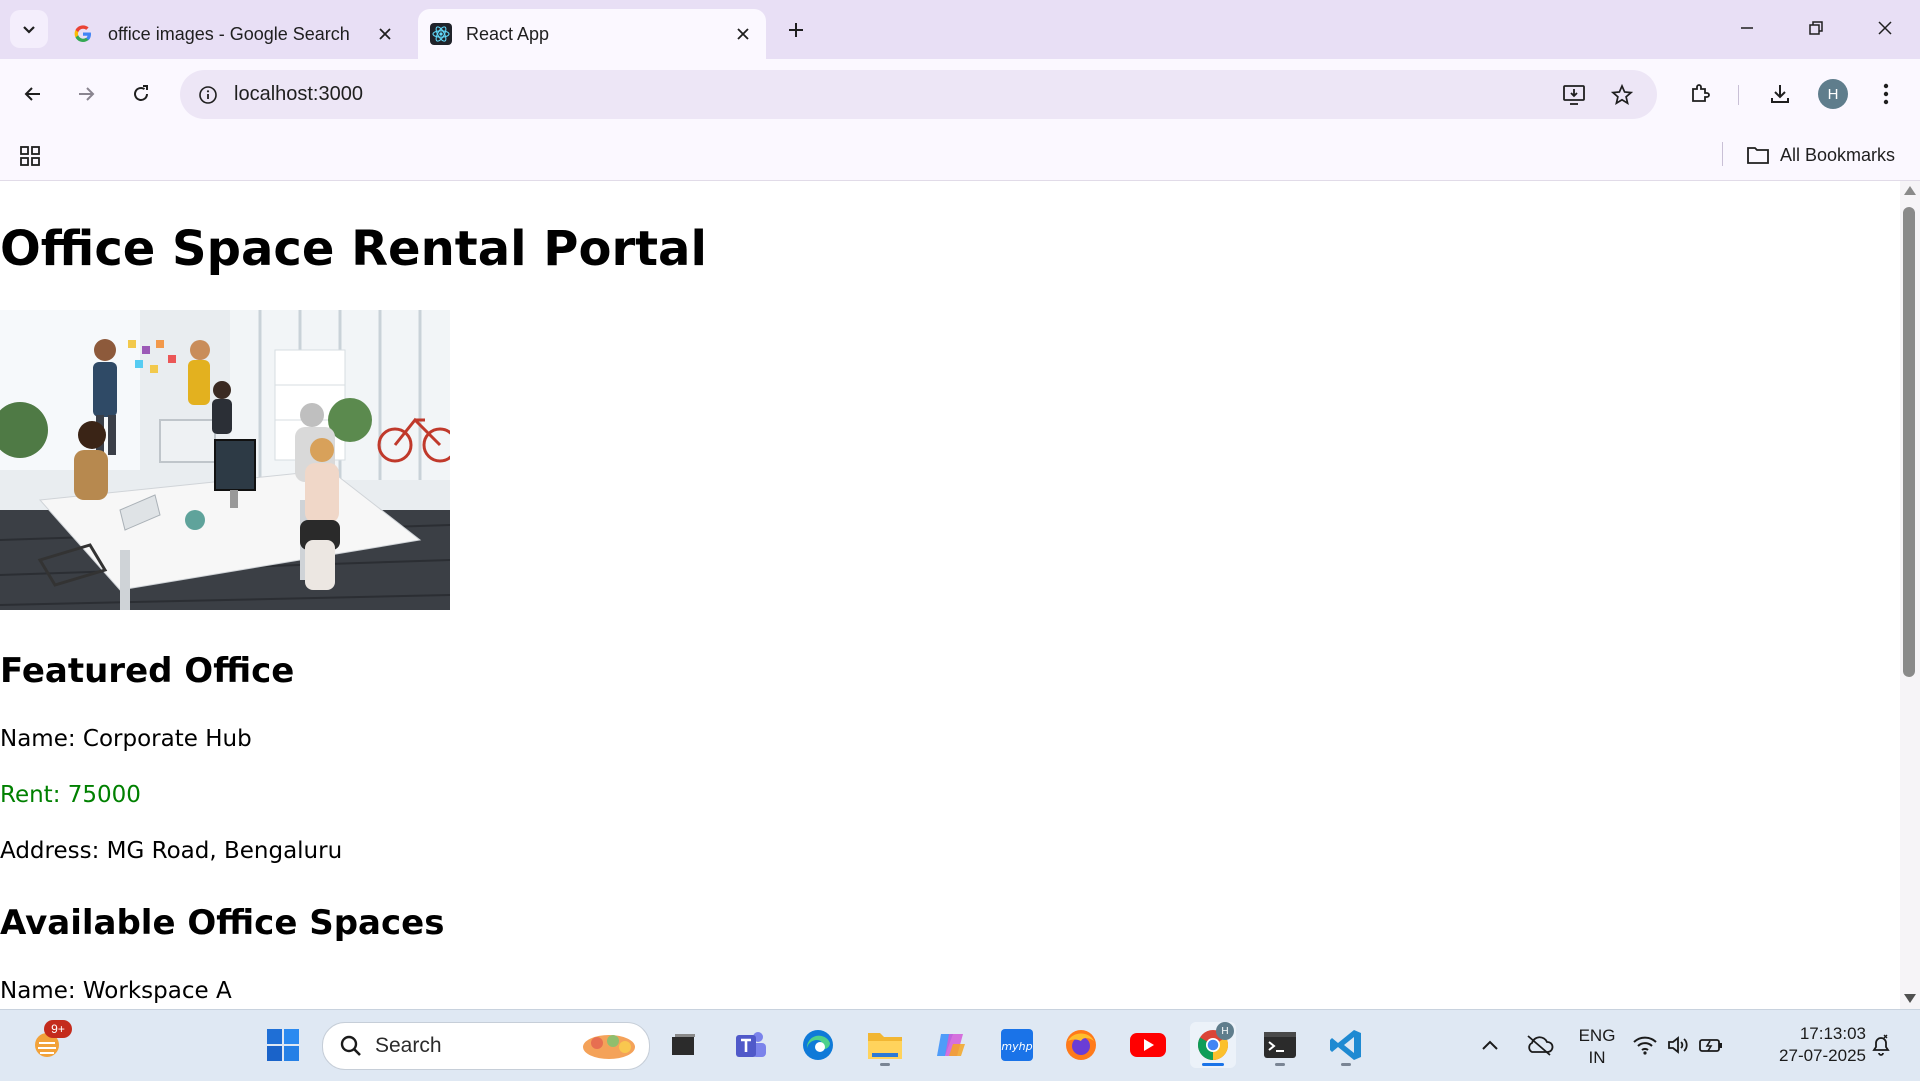  I want to click on plus-icon, so click(796, 30).